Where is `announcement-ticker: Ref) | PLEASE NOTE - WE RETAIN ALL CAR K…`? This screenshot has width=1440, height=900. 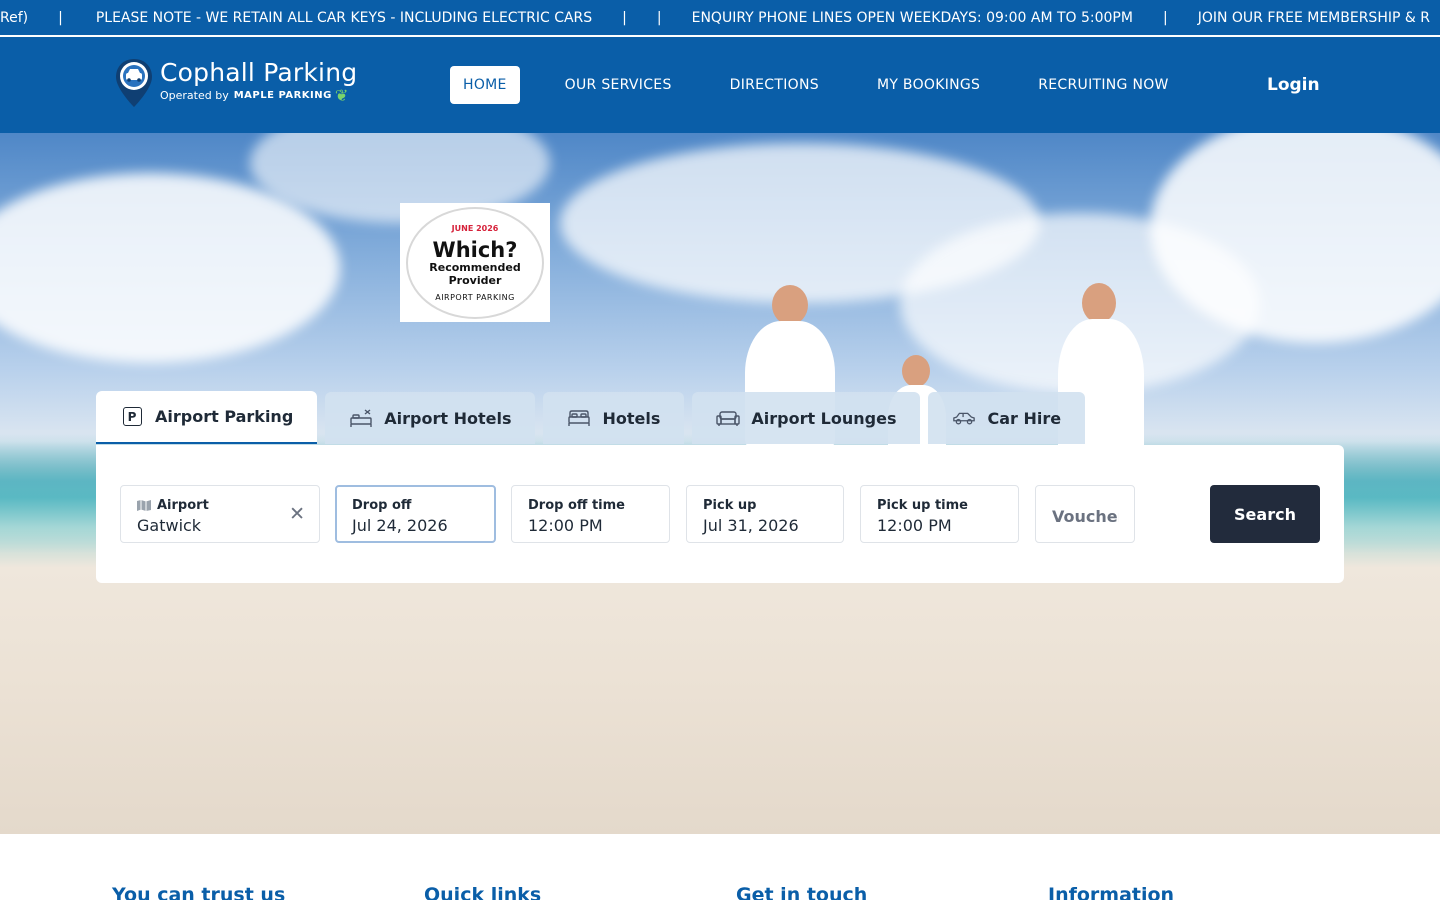
announcement-ticker: Ref) | PLEASE NOTE - WE RETAIN ALL CAR K… is located at coordinates (720, 18).